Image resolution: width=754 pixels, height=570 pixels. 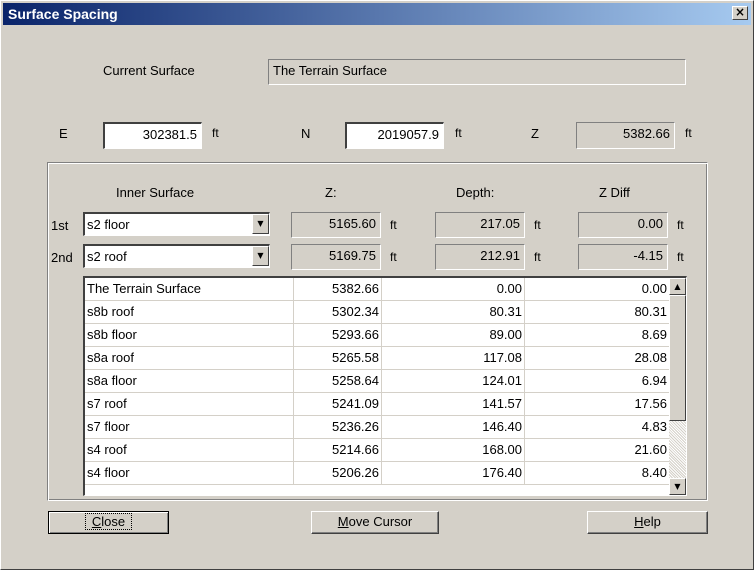 I want to click on zdiff-cell: 8.40, so click(x=654, y=472).